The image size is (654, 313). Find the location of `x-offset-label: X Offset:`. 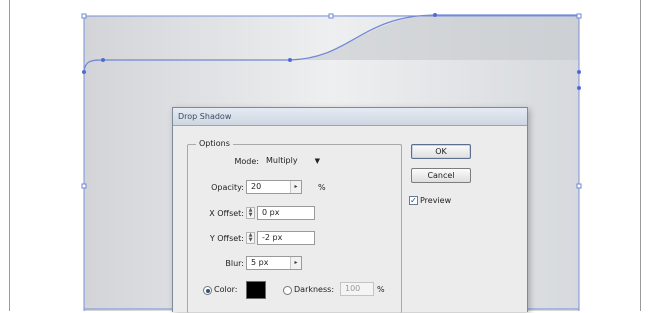

x-offset-label: X Offset: is located at coordinates (226, 213).